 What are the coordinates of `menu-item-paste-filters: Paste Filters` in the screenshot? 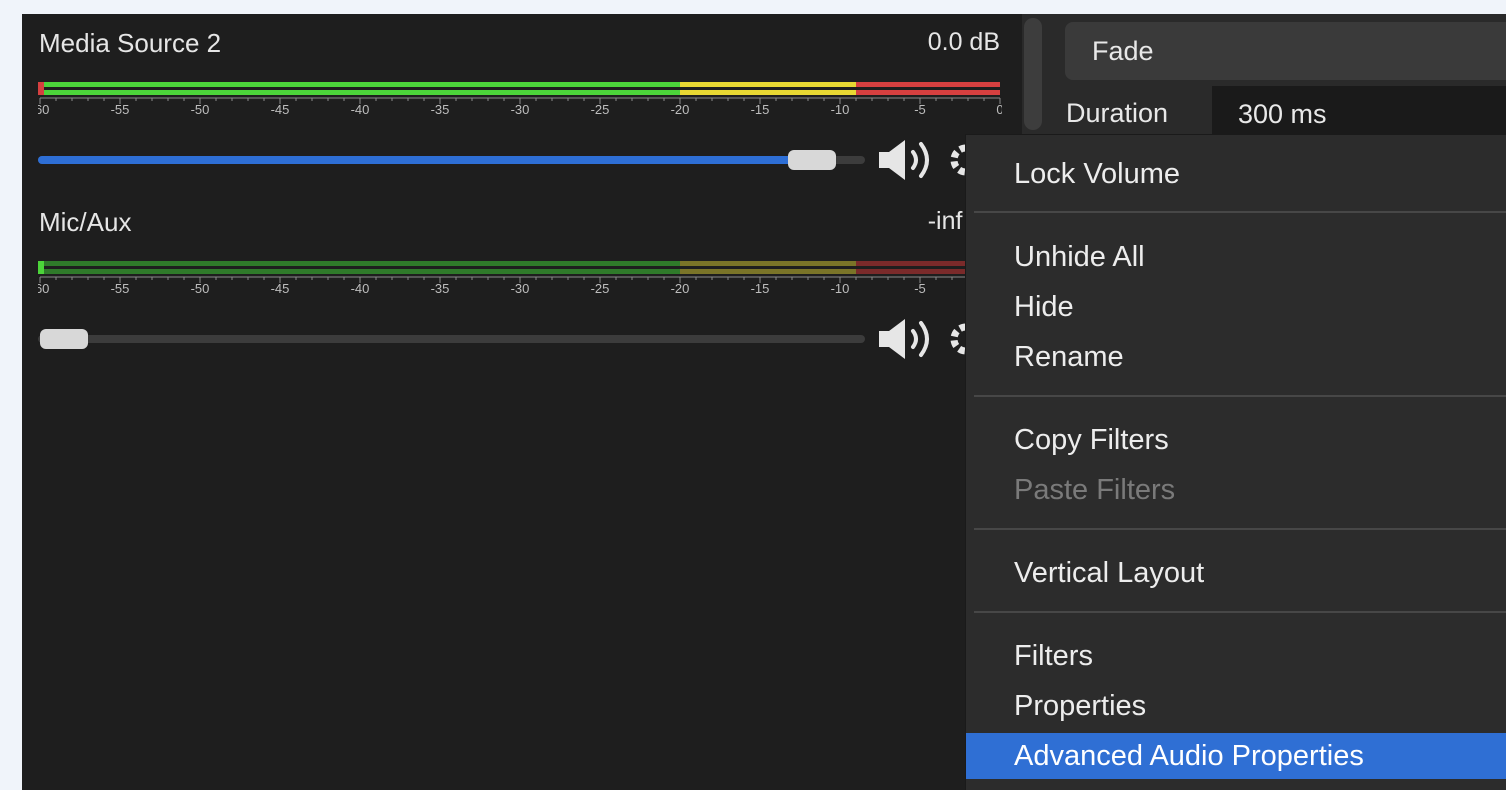 It's located at (1095, 490).